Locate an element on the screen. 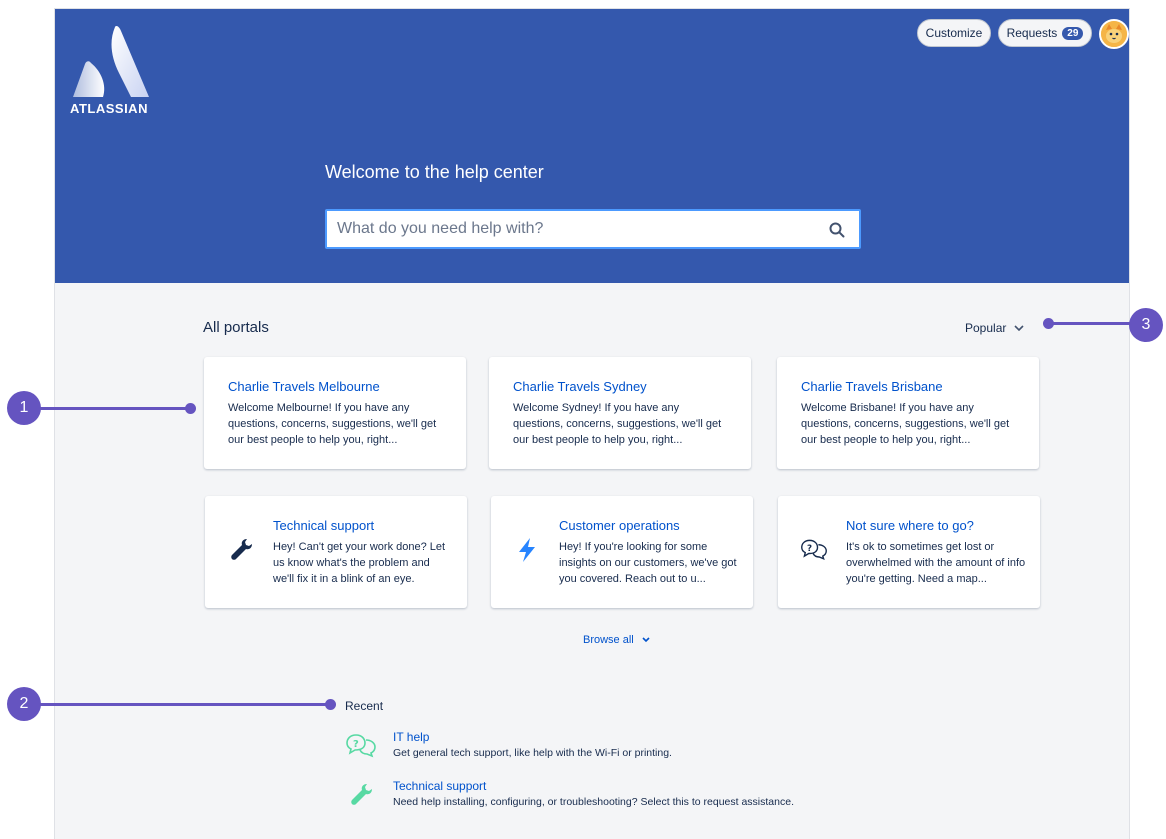 Image resolution: width=1166 pixels, height=839 pixels. browse-all-label: Browse all is located at coordinates (608, 640).